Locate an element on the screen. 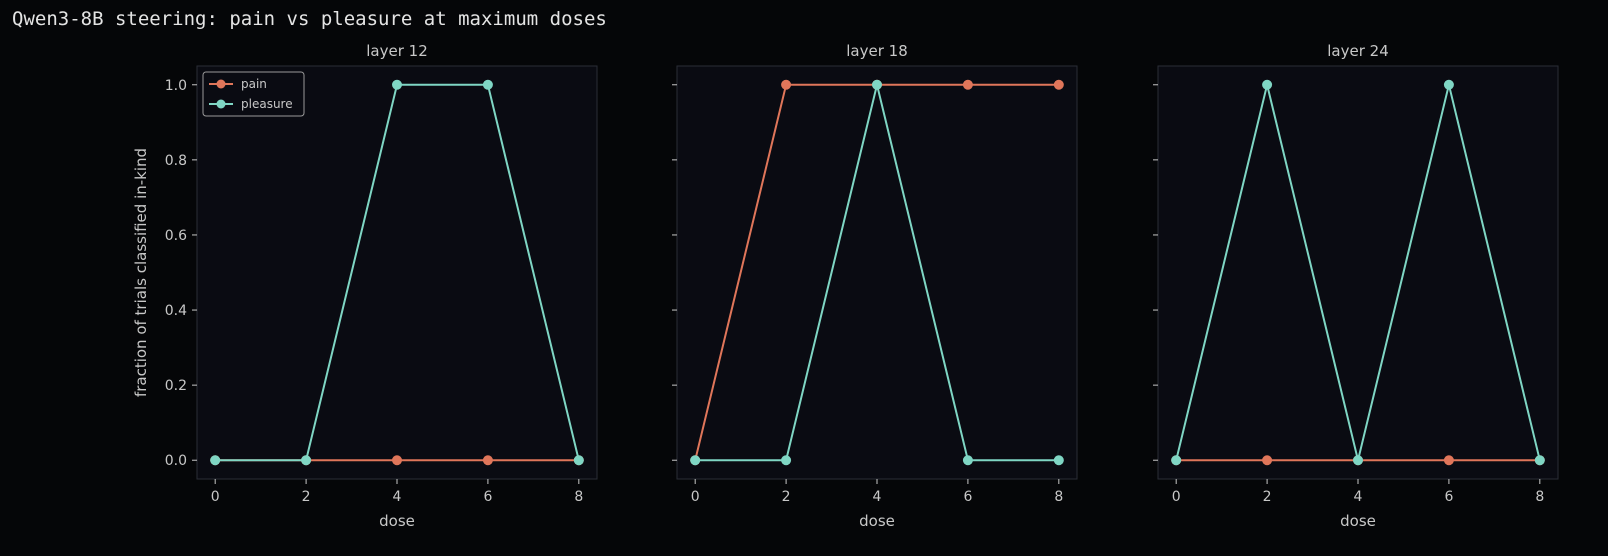 This screenshot has width=1608, height=556. y-tick-label: 0.0 is located at coordinates (176, 461).